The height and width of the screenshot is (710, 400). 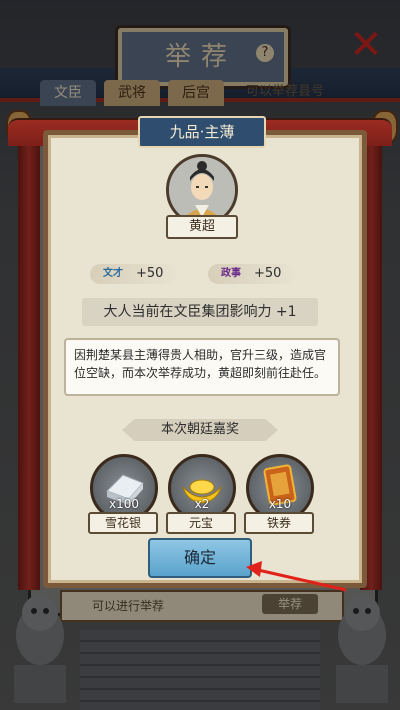 I want to click on reward-label: 雪花银, so click(x=123, y=523).